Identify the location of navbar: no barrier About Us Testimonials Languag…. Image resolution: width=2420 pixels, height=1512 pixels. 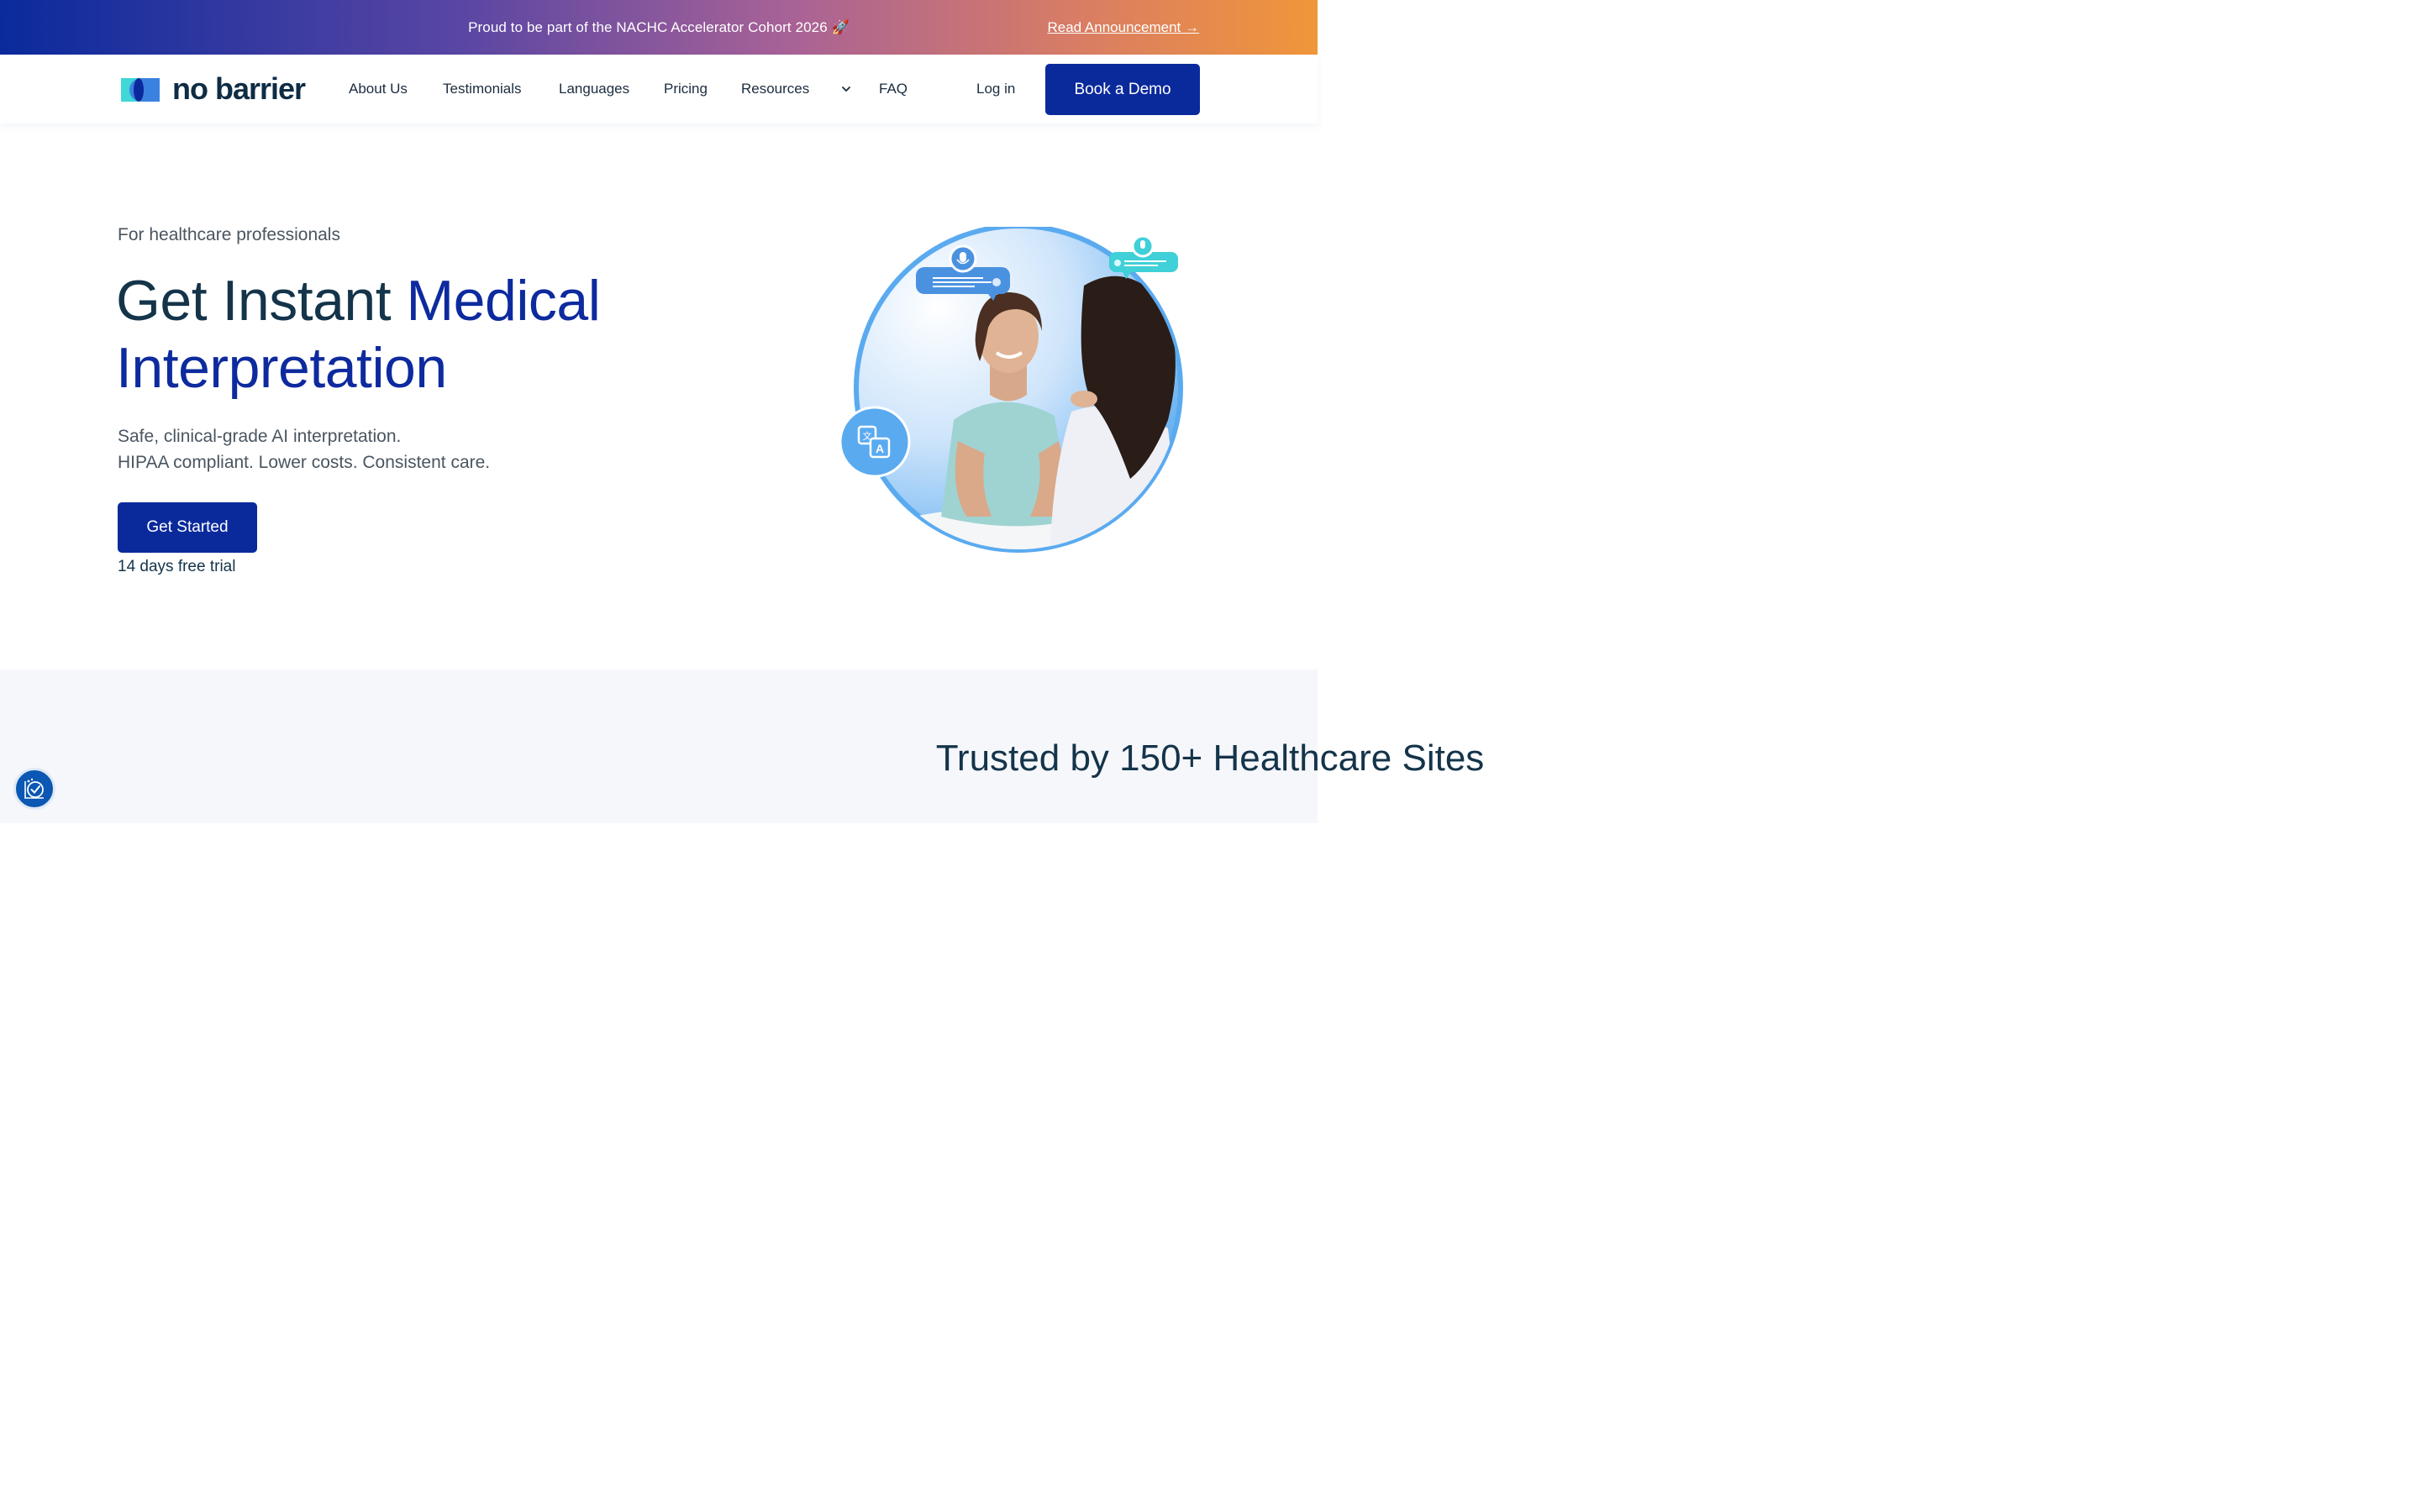
(659, 89).